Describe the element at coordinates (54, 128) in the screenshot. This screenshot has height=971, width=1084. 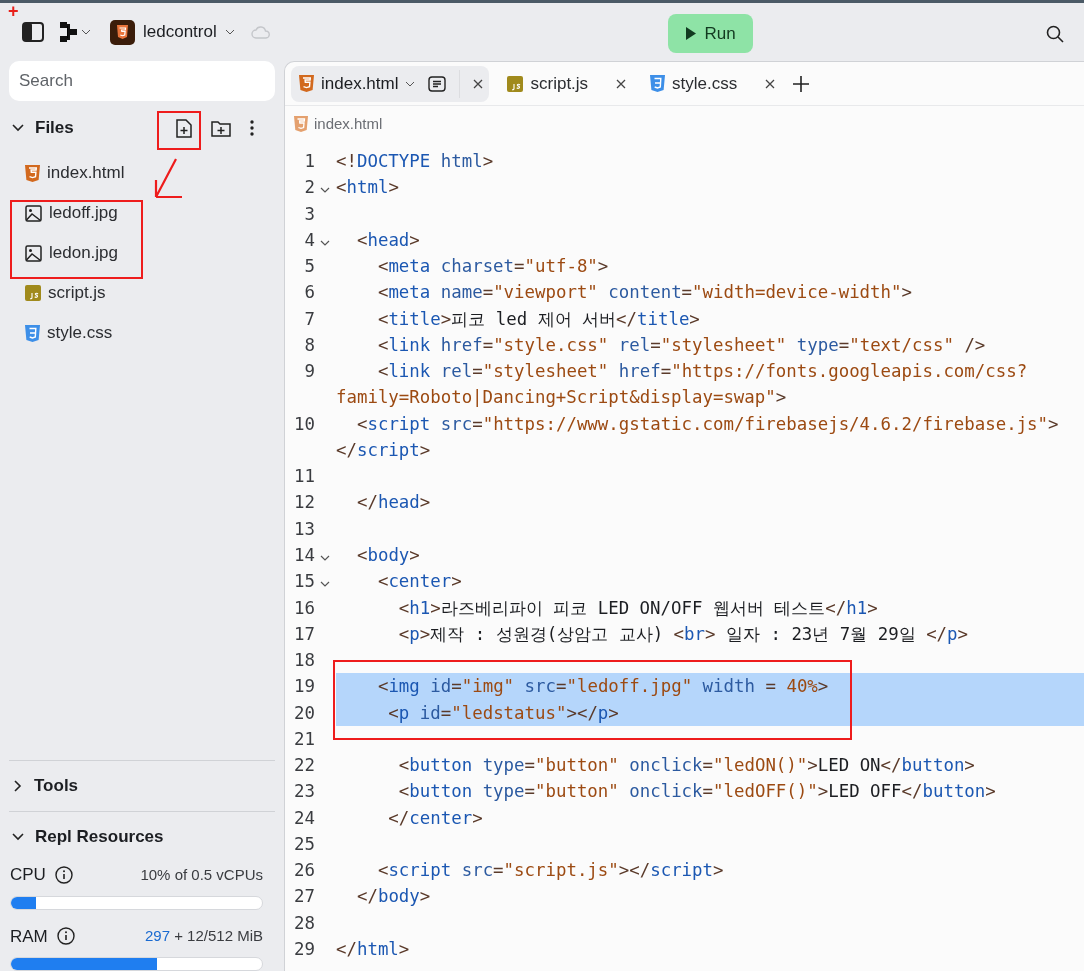
I see `files-header: Files` at that location.